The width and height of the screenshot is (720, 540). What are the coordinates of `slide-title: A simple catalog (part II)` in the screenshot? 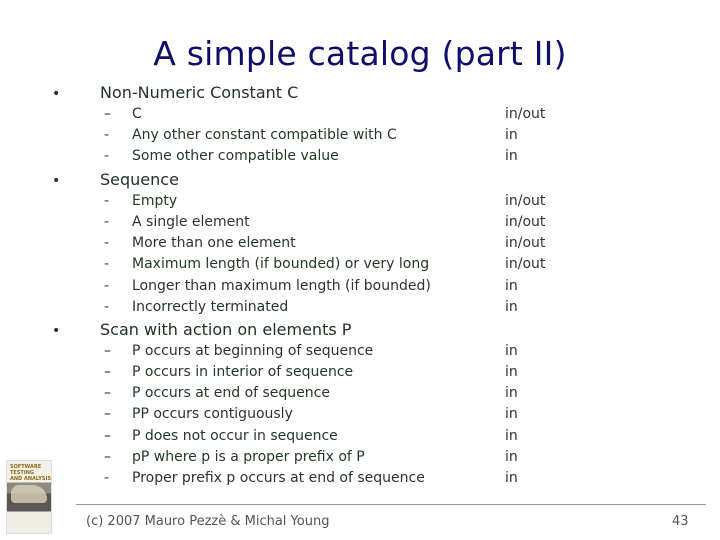 It's located at (360, 53).